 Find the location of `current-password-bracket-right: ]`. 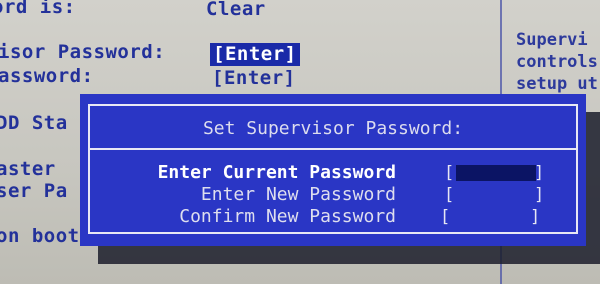

current-password-bracket-right: ] is located at coordinates (539, 173).